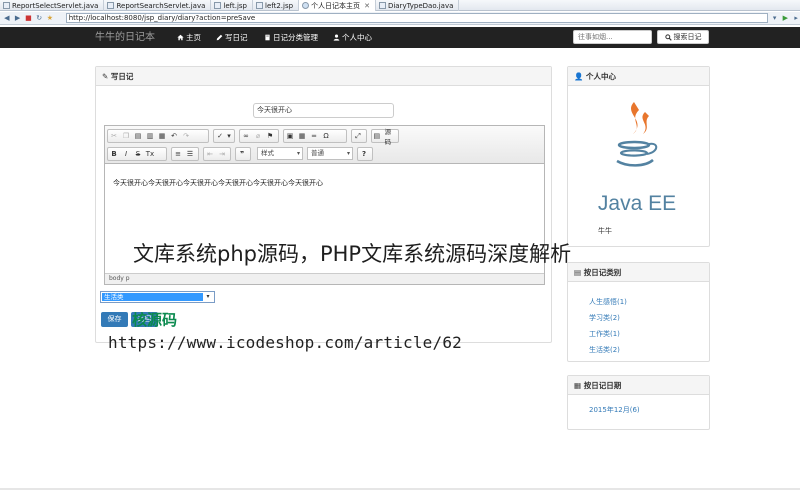 Image resolution: width=800 pixels, height=490 pixels. Describe the element at coordinates (18, 18) in the screenshot. I see `forward-icon: ▶` at that location.